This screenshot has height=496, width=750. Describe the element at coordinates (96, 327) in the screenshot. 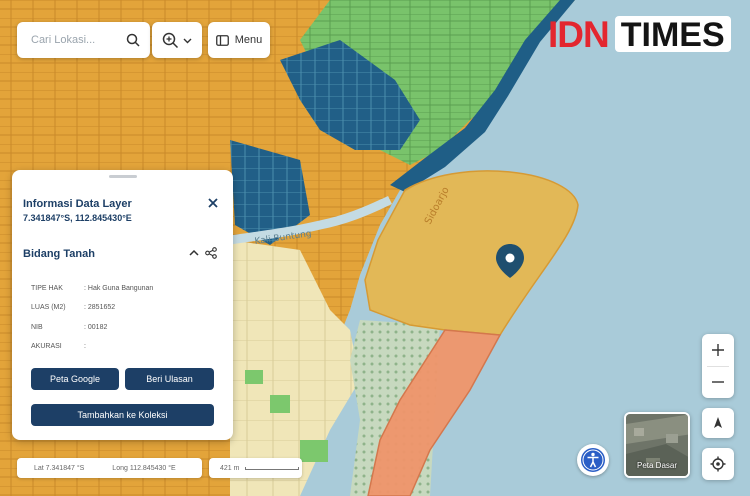

I see `attr-value-nib: : 00182` at that location.